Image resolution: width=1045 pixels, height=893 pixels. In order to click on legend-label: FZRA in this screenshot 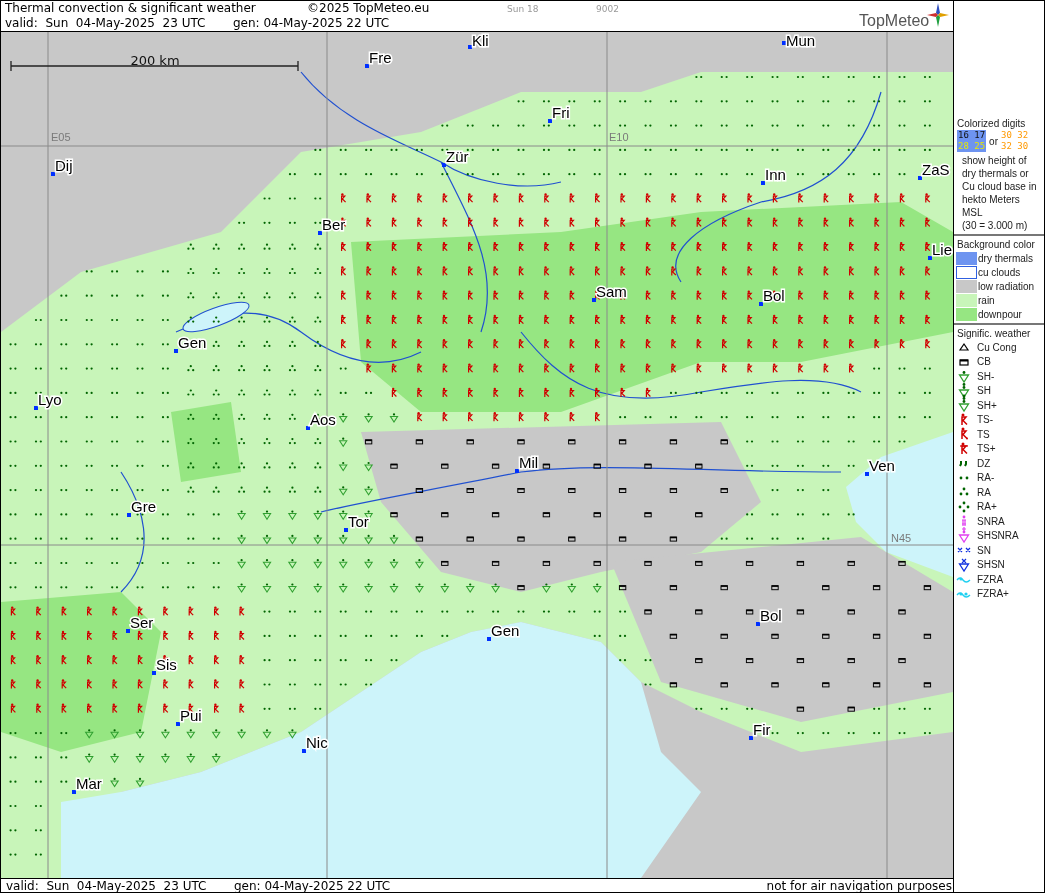, I will do `click(990, 579)`.